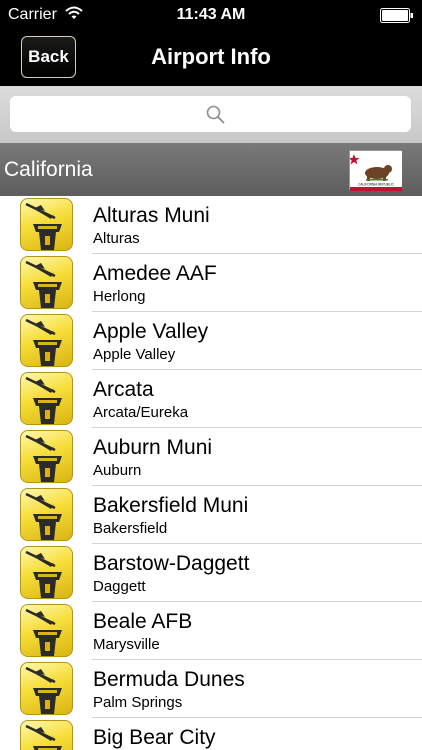  Describe the element at coordinates (154, 737) in the screenshot. I see `airport-name: Big Bear City` at that location.